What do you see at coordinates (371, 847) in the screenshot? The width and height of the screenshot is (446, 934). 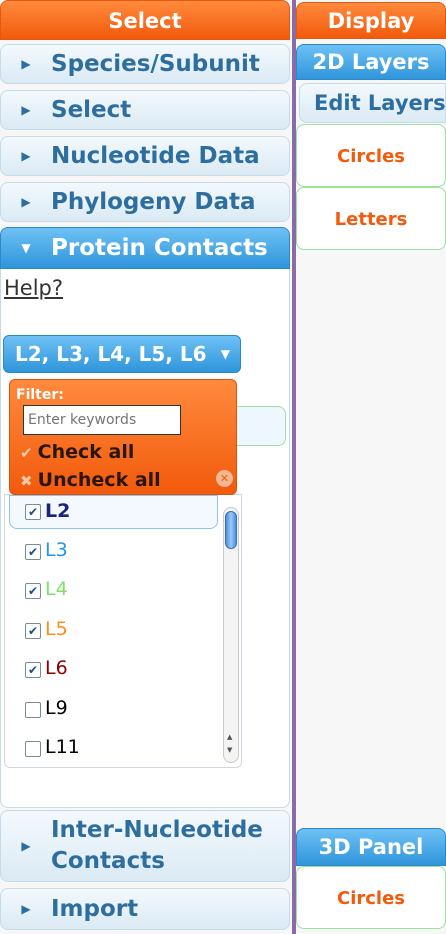 I see `3d-panel-button: 3D Panel` at bounding box center [371, 847].